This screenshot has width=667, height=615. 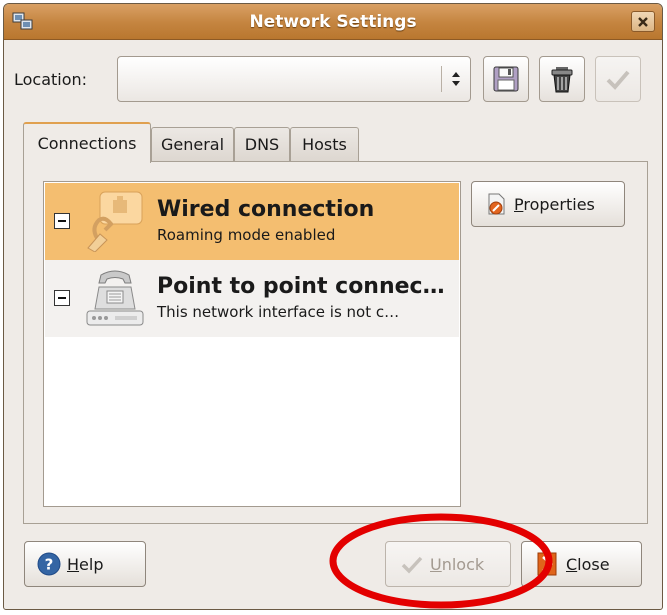 I want to click on connection-title: Wired connection, so click(x=266, y=209).